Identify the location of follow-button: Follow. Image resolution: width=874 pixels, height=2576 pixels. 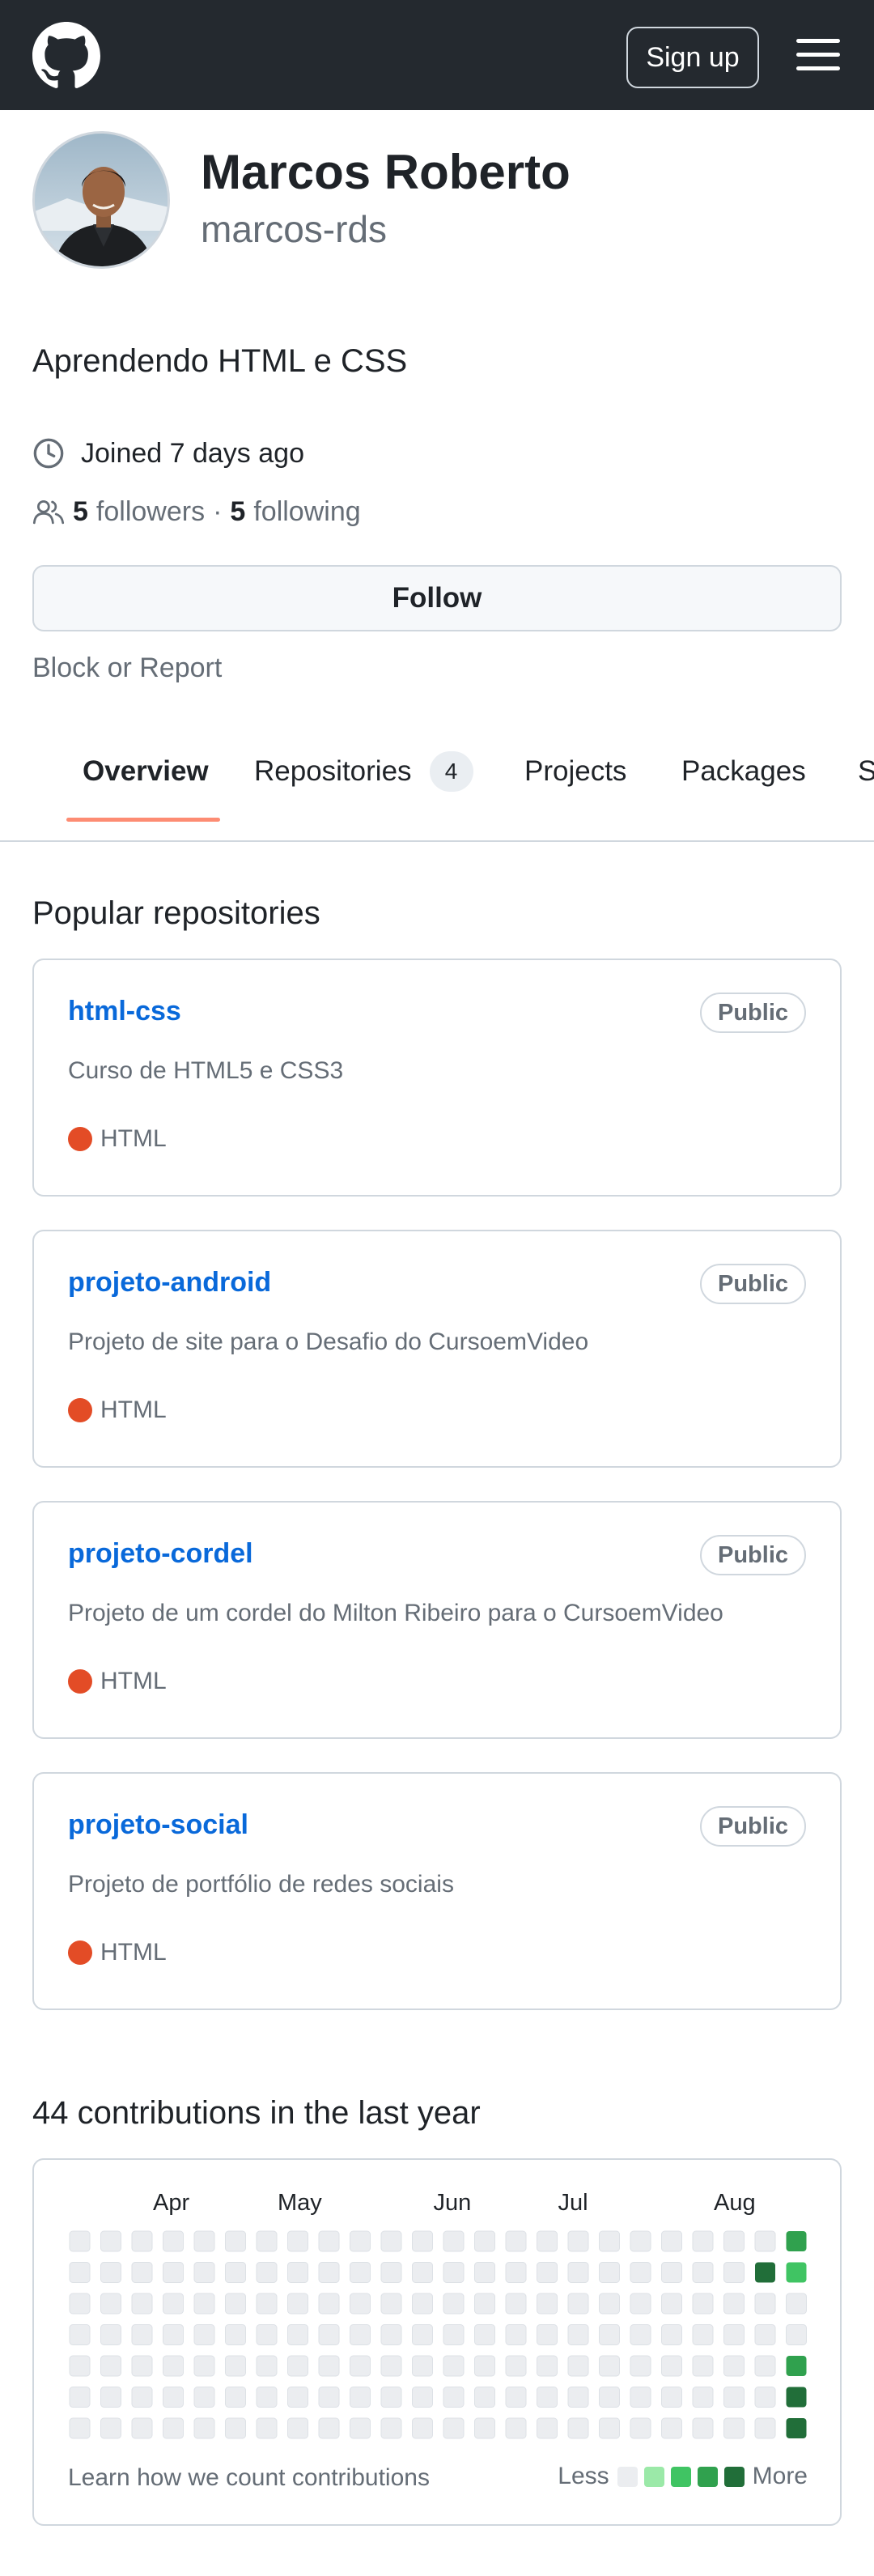
(437, 598).